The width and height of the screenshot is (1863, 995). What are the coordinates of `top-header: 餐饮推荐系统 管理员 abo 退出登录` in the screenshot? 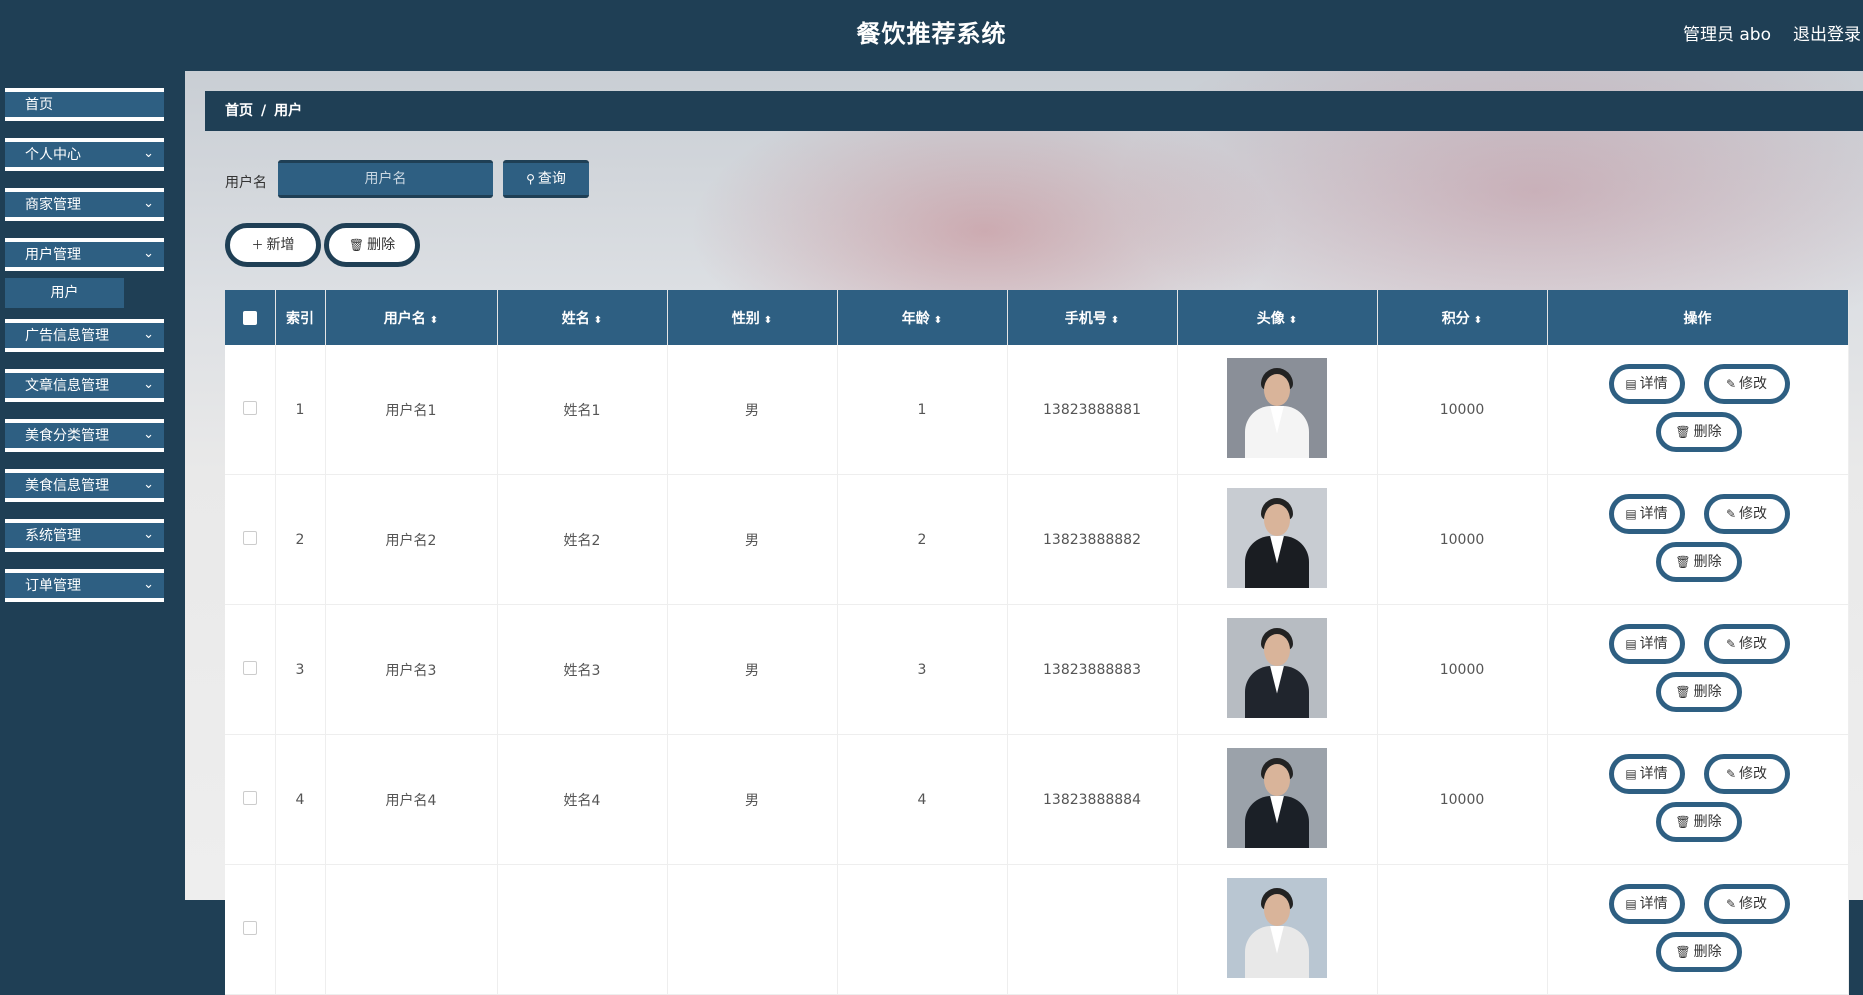 It's located at (931, 35).